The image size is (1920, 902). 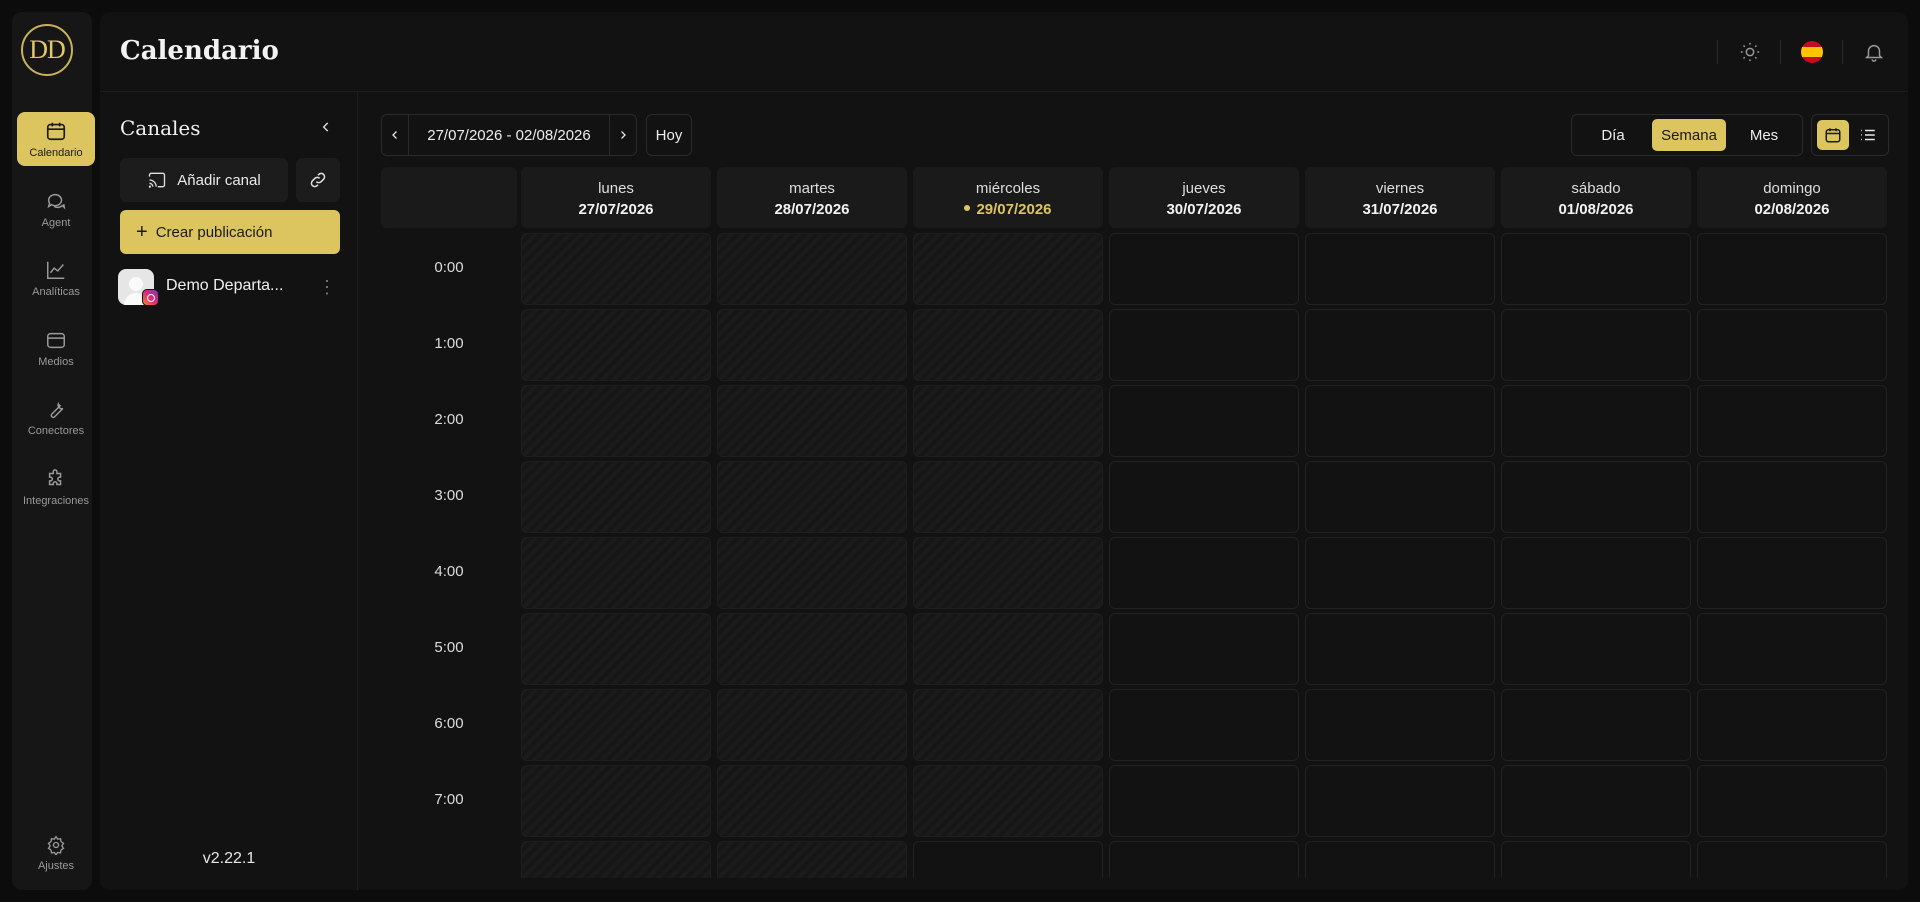 What do you see at coordinates (56, 348) in the screenshot?
I see `nav-item-medios: Medios` at bounding box center [56, 348].